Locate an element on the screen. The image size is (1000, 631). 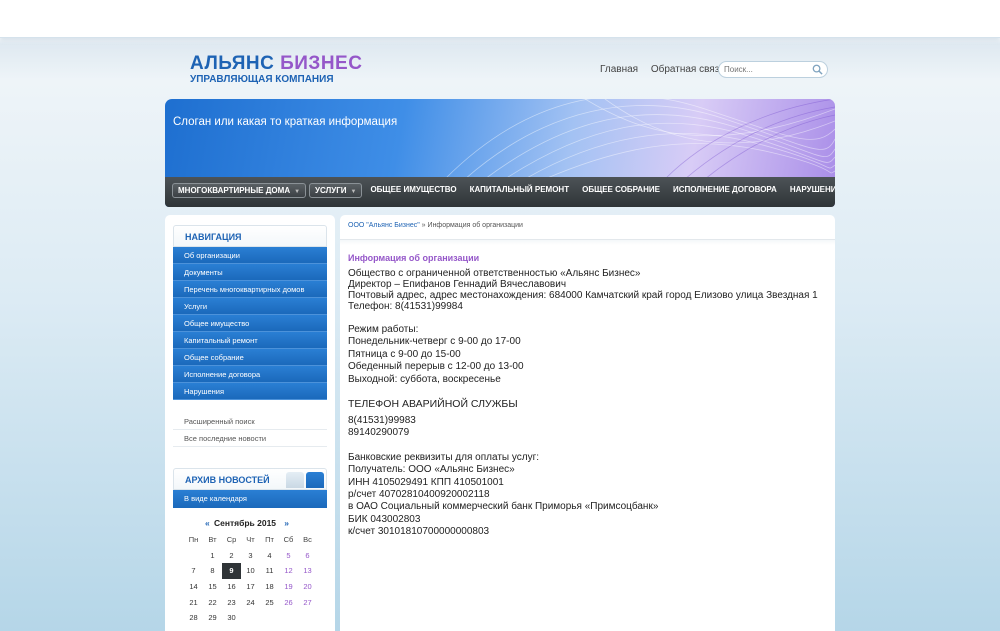
sidebar-nav-item: Перечень многоквартирных домов is located at coordinates (250, 289).